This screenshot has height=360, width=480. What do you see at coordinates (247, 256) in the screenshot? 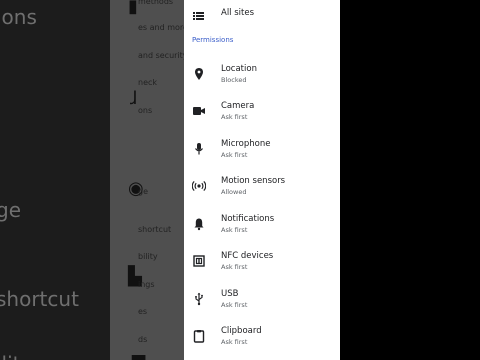
I see `permission-title: NFC devices` at bounding box center [247, 256].